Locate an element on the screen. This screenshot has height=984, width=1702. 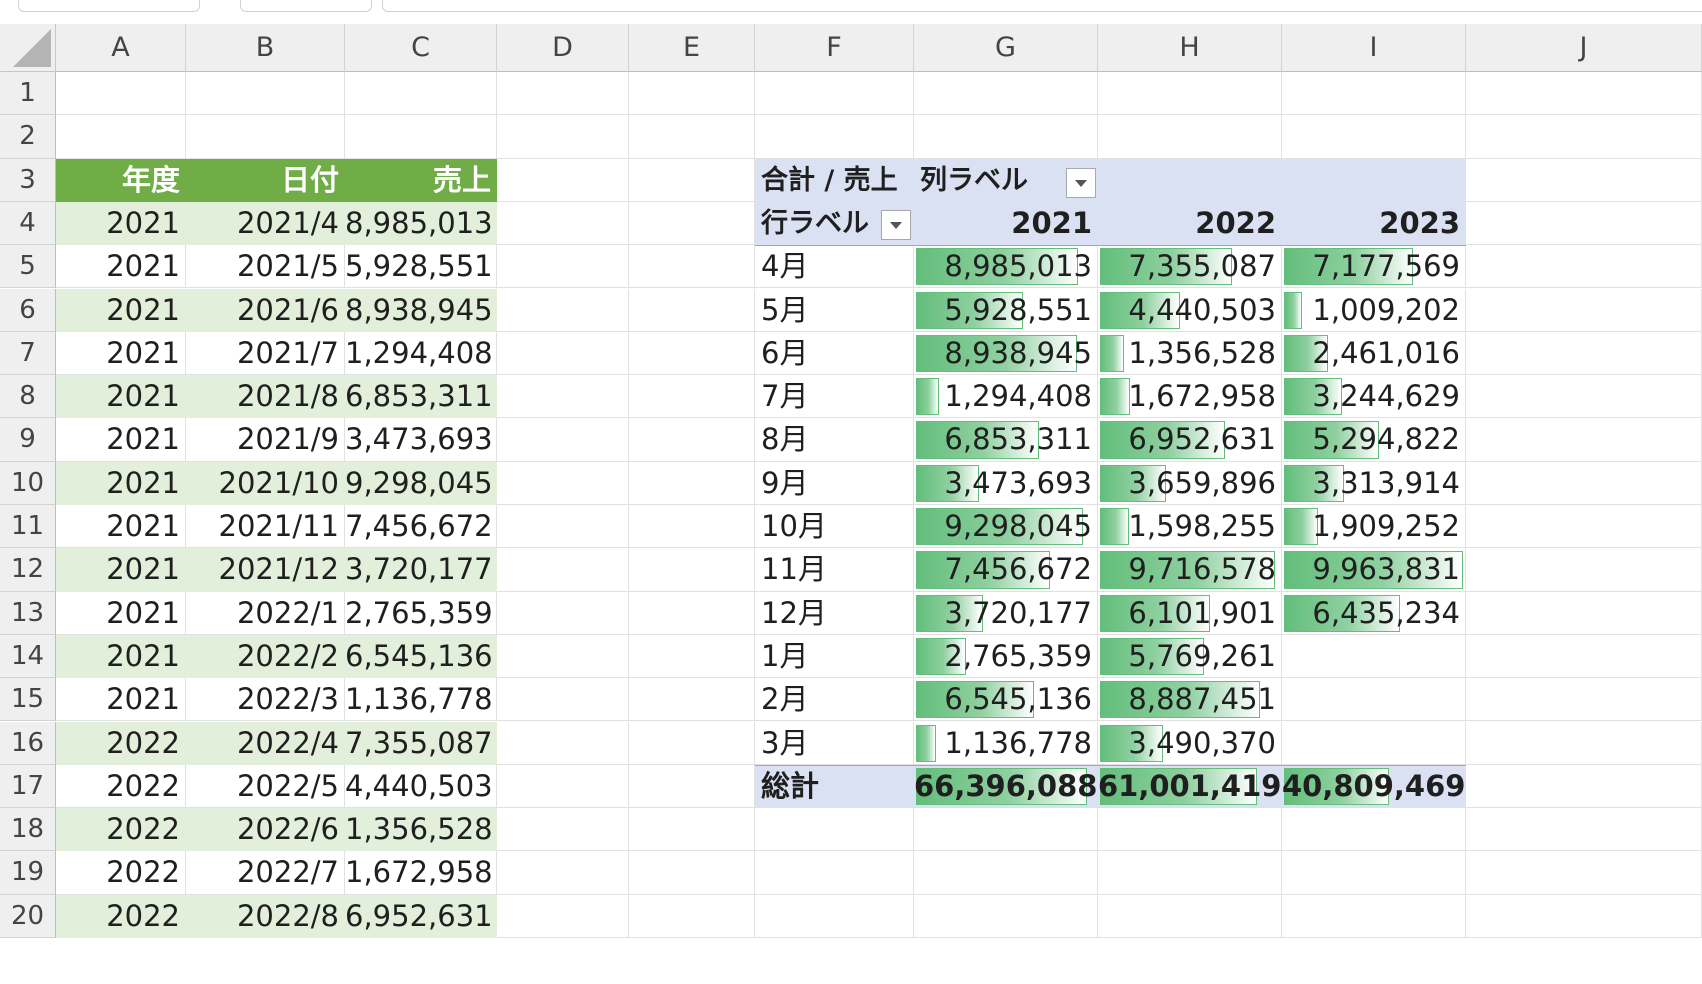
row-header-20: 20 is located at coordinates (28, 916).